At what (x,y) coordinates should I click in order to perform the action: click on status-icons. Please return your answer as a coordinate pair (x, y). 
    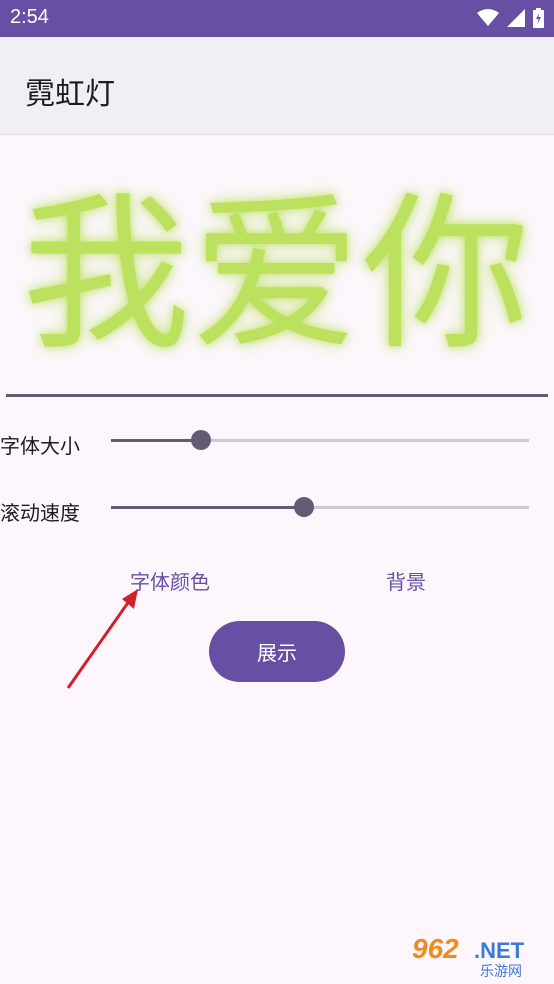
    Looking at the image, I should click on (510, 18).